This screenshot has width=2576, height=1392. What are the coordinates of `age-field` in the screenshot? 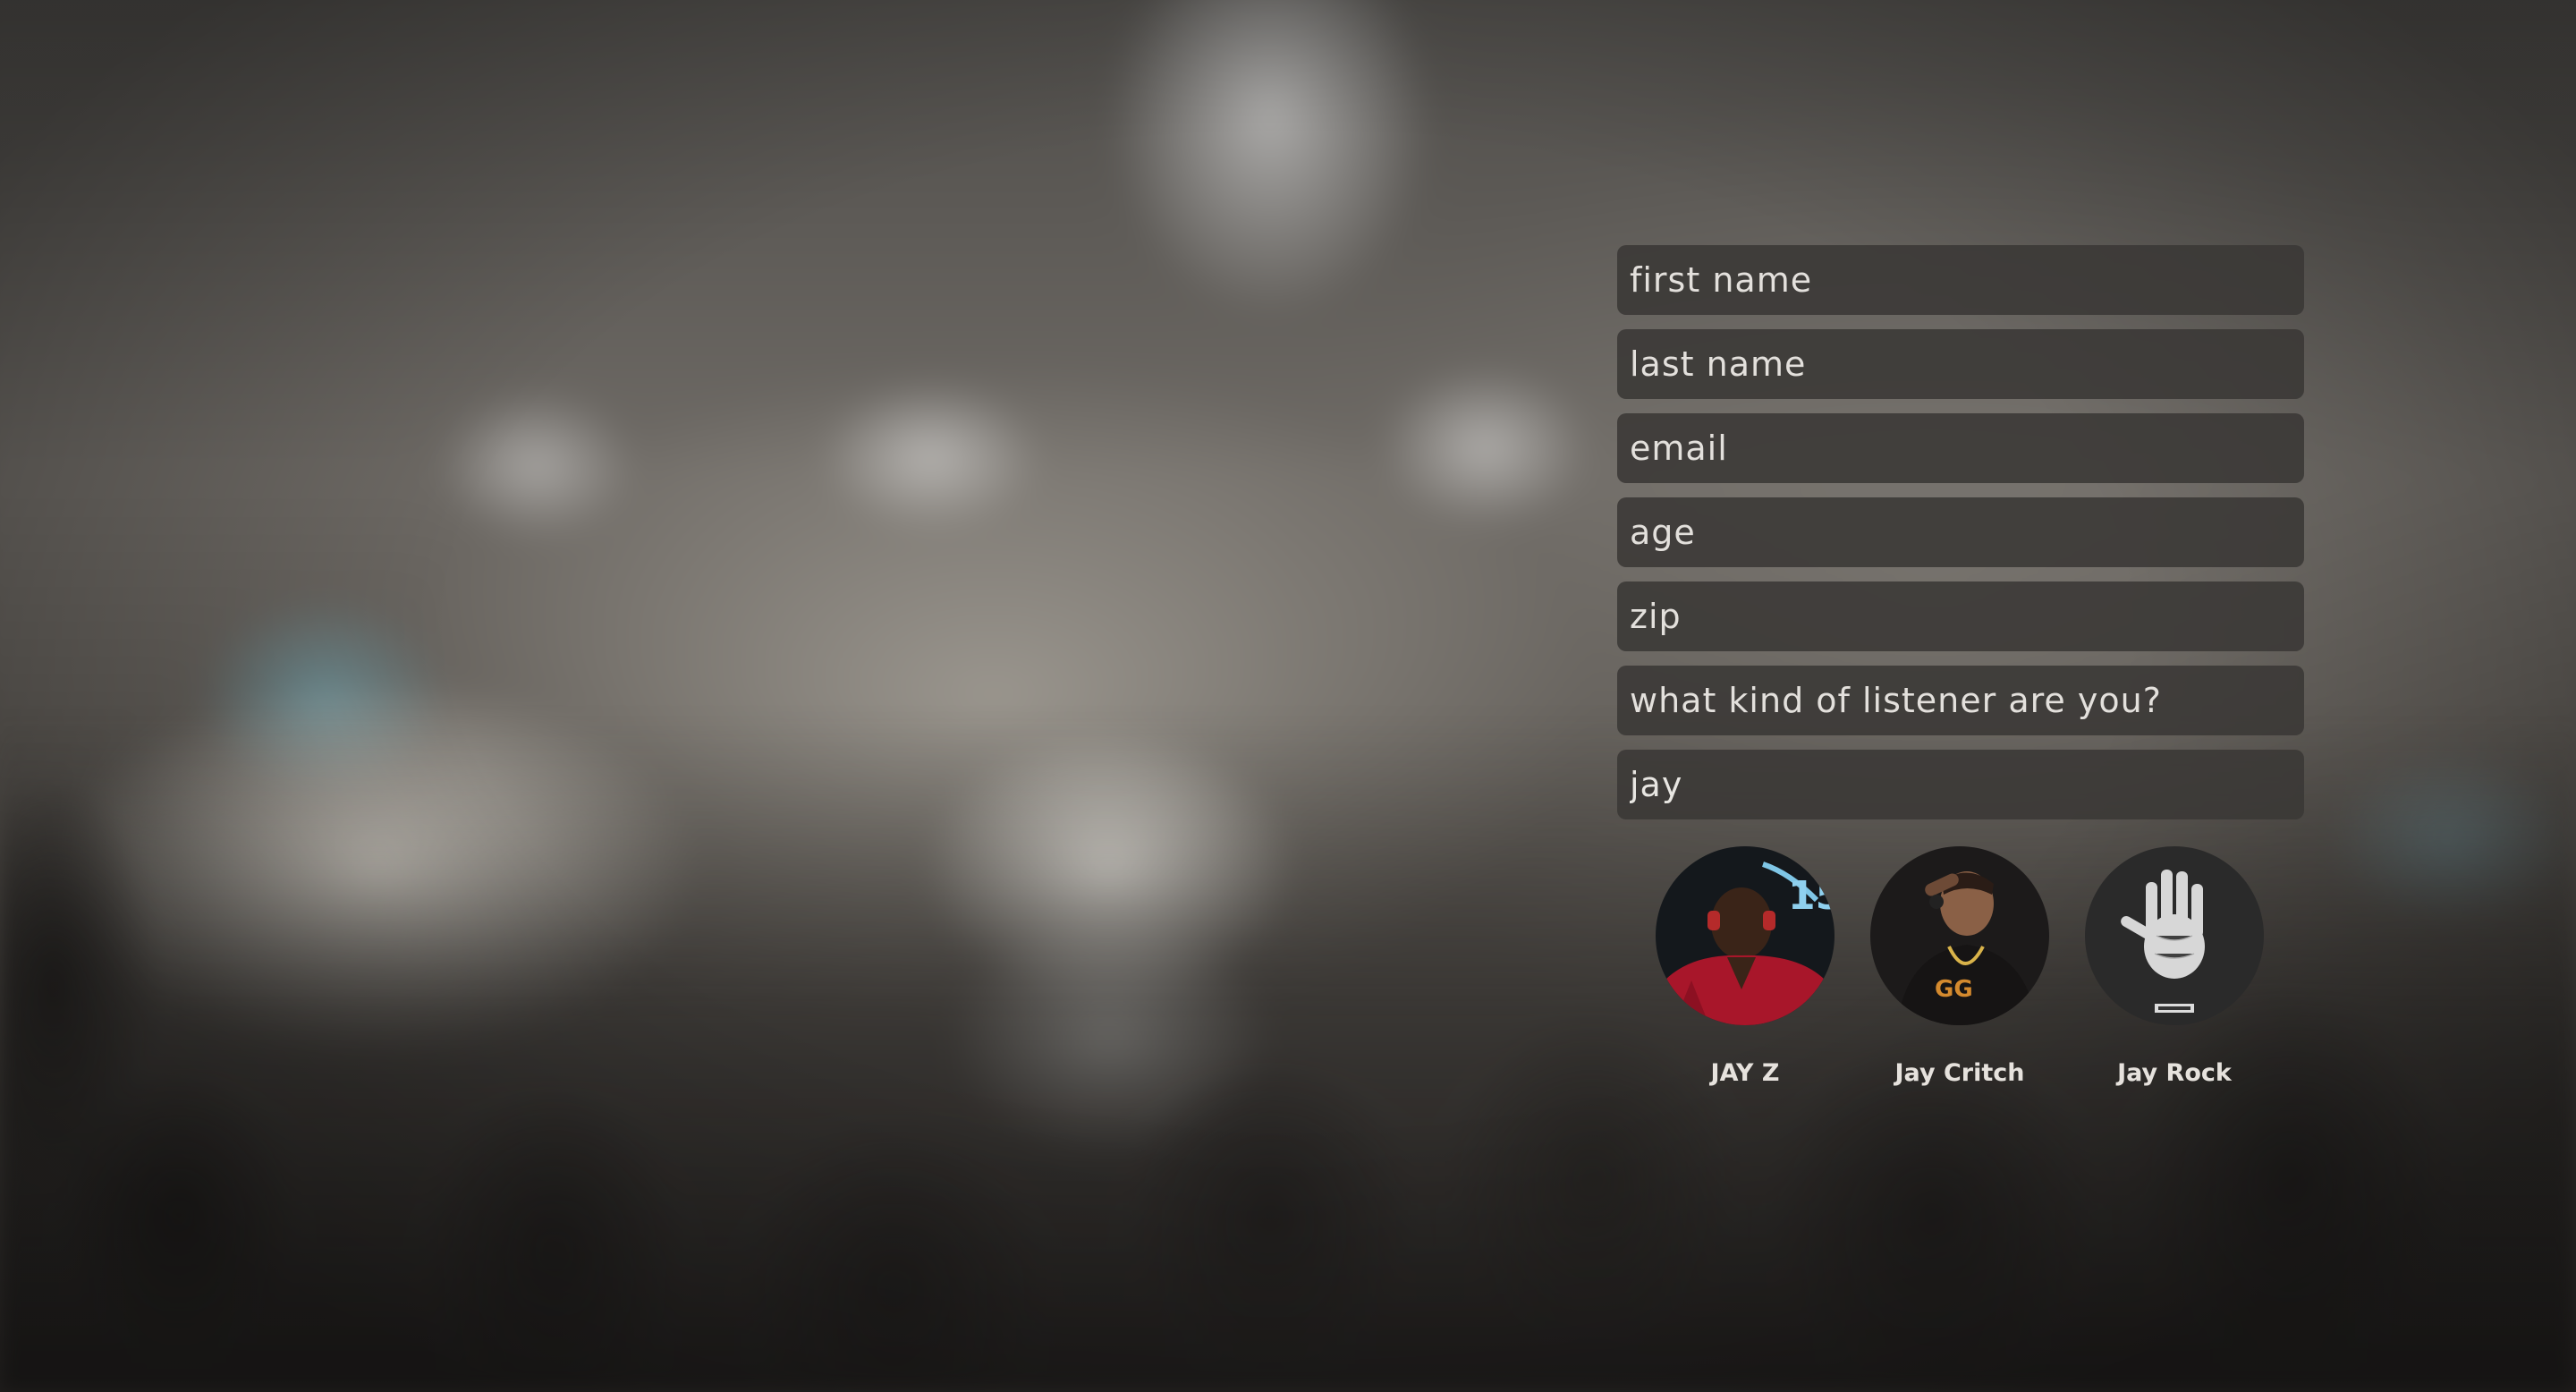 It's located at (1960, 532).